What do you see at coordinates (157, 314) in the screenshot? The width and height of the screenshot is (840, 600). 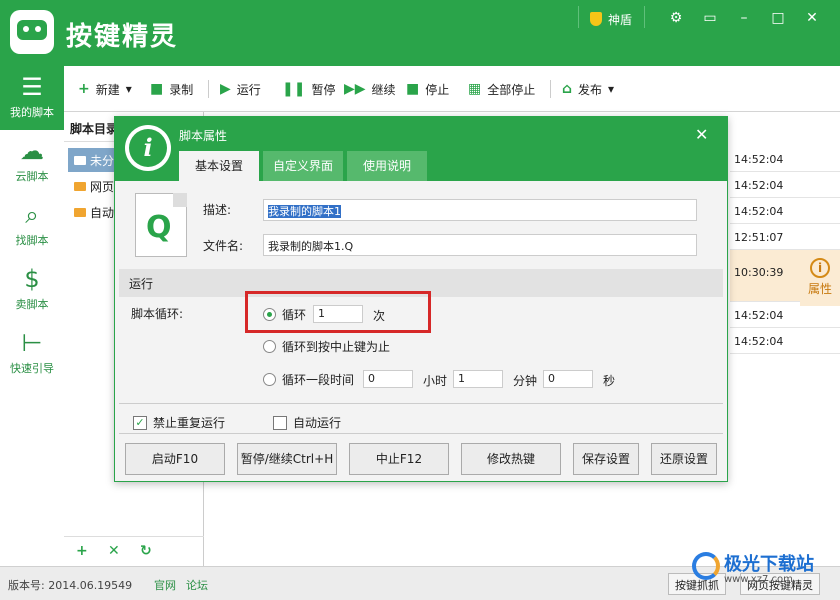 I see `loop-label: 脚本循环:` at bounding box center [157, 314].